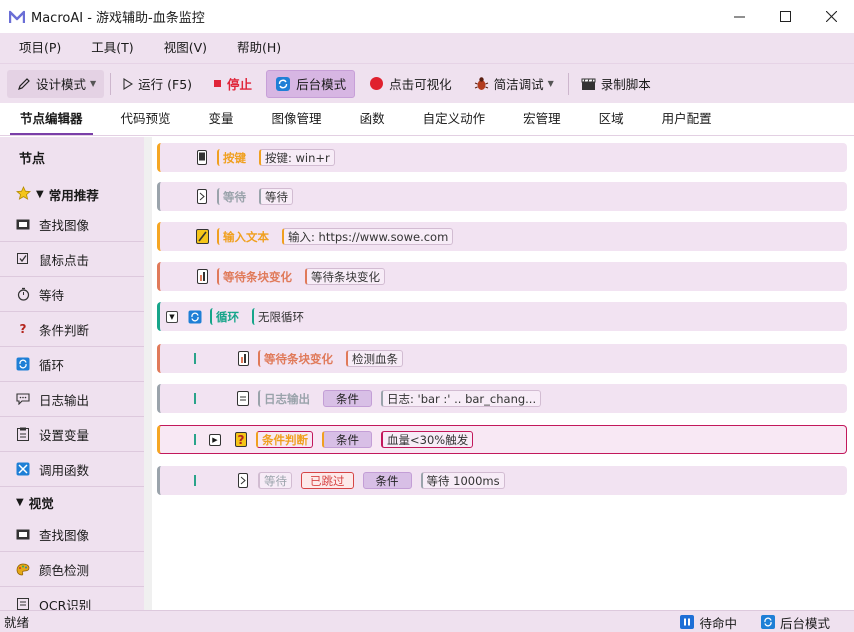 The image size is (854, 632). I want to click on design-mode-dropdown: 设计模式 ▼, so click(56, 83).